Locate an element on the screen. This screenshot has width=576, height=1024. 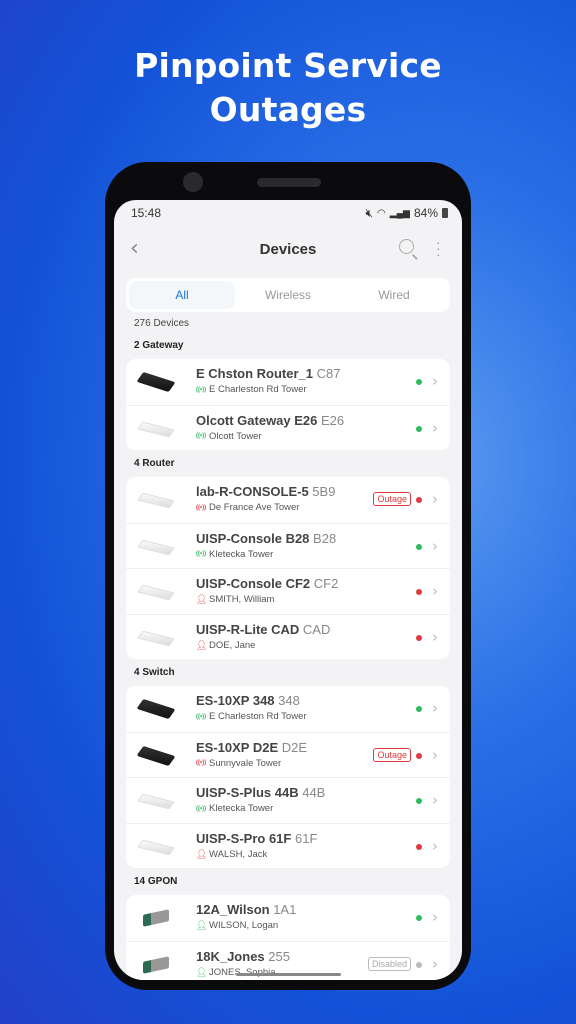
back-button: ‹ is located at coordinates (134, 248).